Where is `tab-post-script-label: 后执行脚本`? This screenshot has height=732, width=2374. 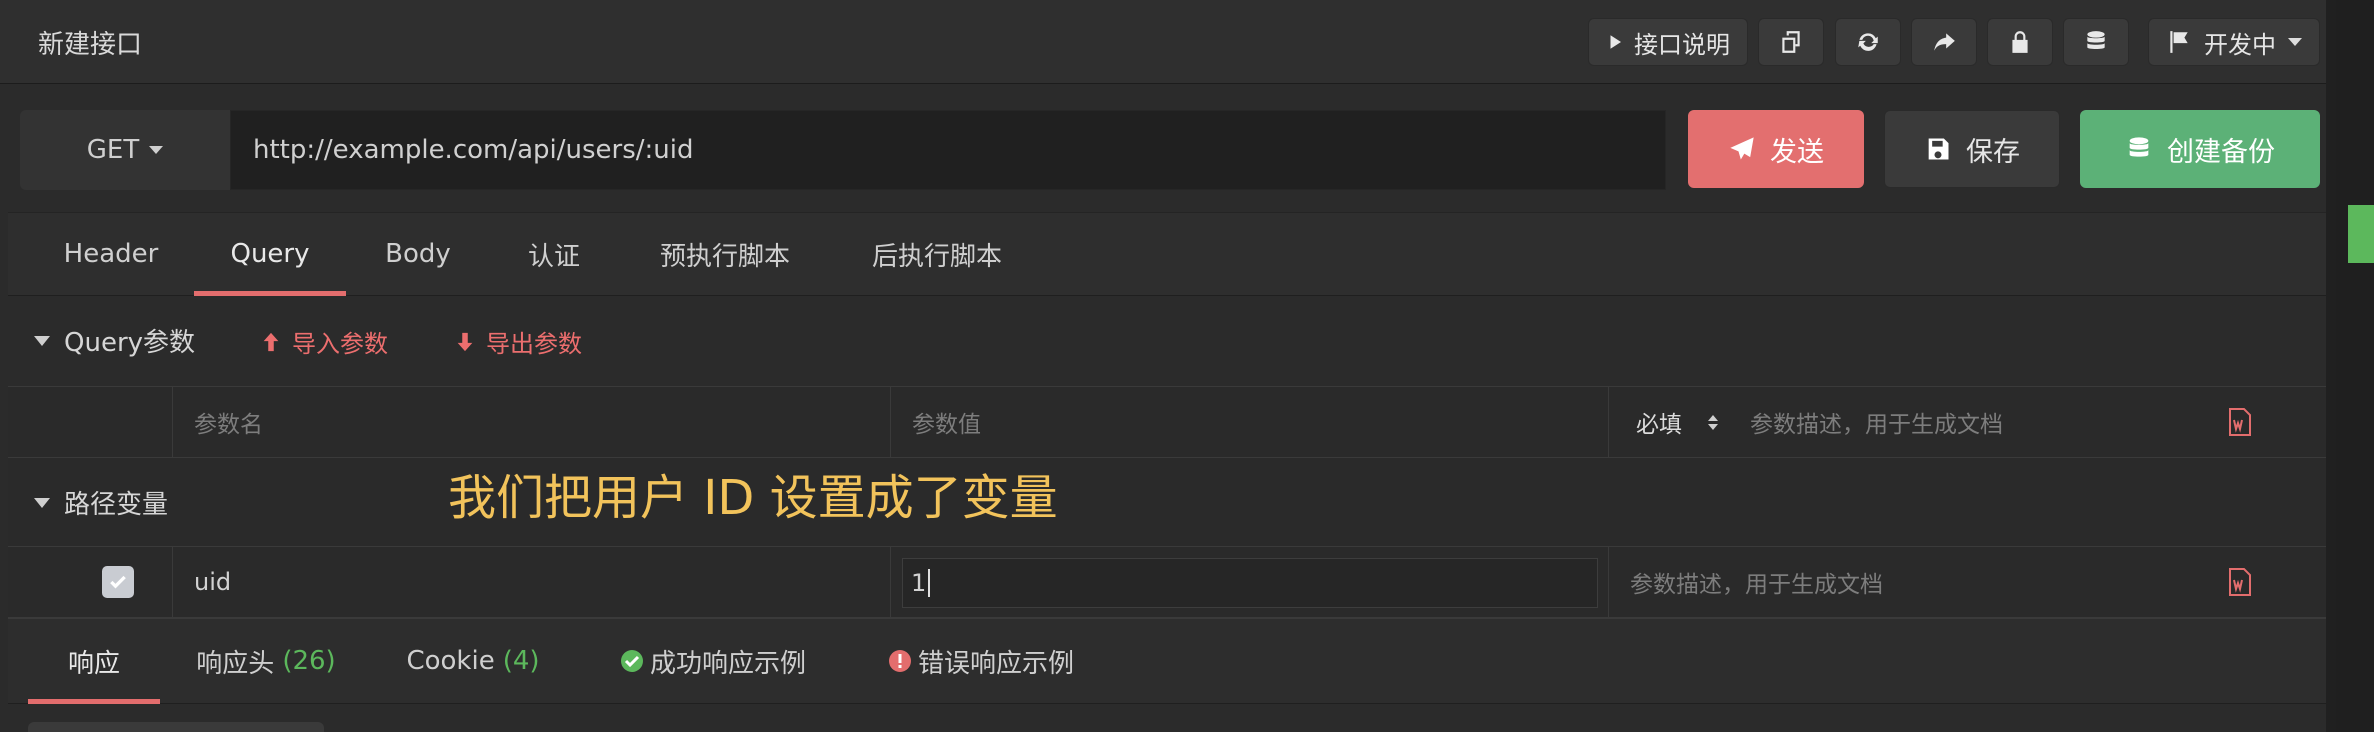 tab-post-script-label: 后执行脚本 is located at coordinates (936, 256).